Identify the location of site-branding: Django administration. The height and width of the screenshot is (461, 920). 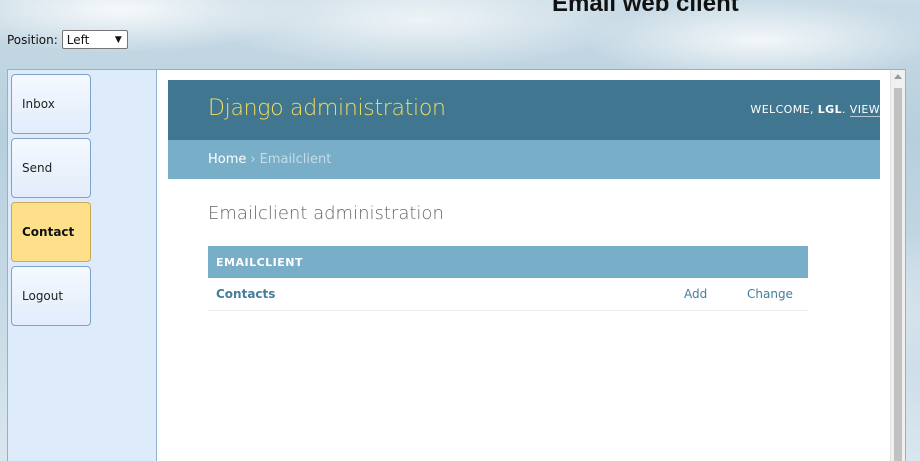
(327, 108).